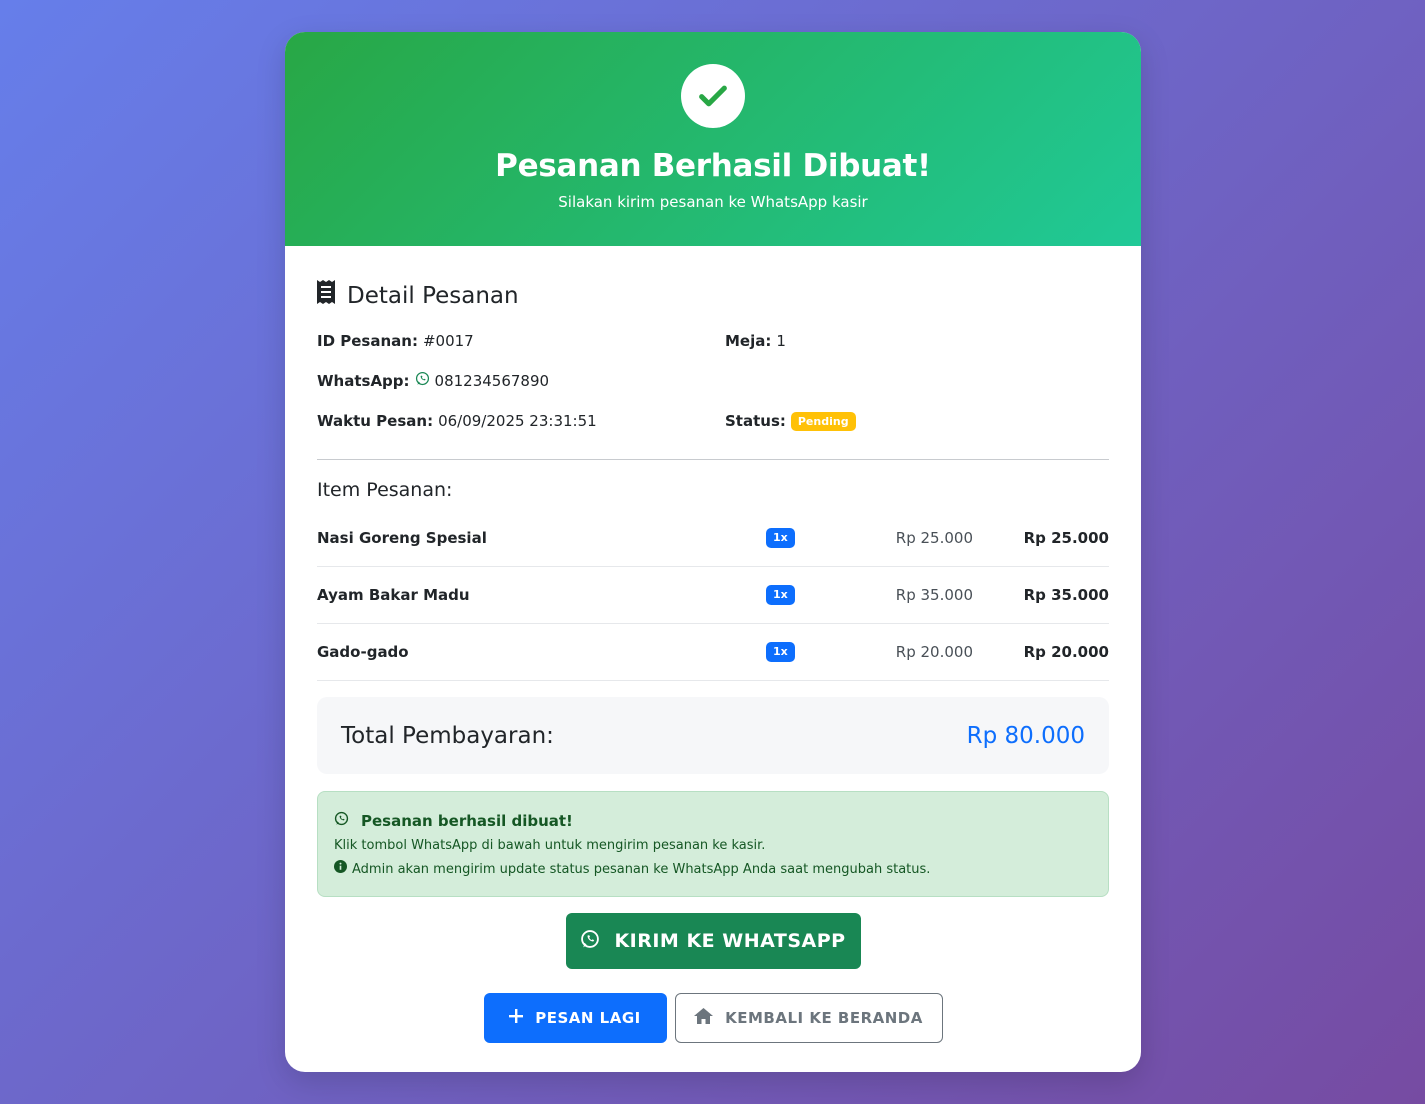 This screenshot has width=1425, height=1104. I want to click on order-id-label: ID Pesanan:, so click(367, 341).